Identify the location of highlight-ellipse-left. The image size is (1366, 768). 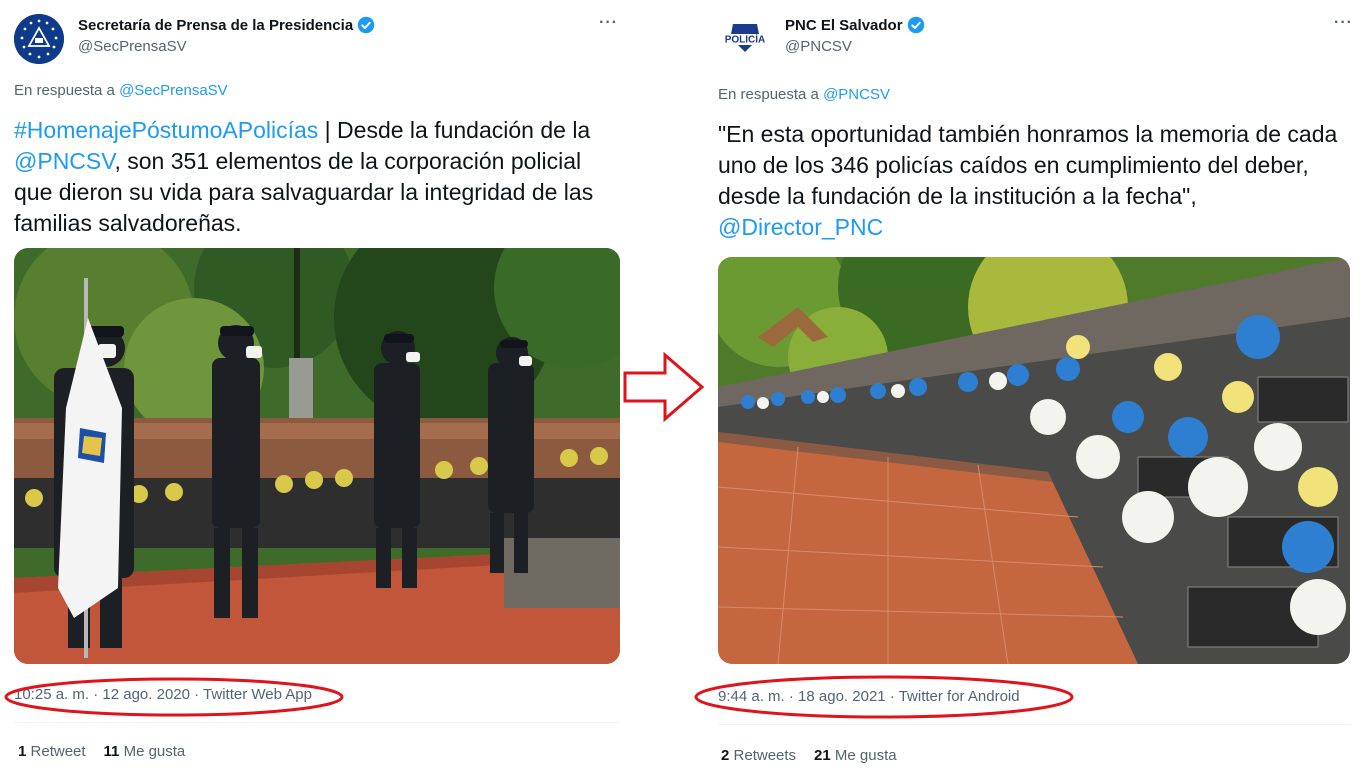
(174, 697).